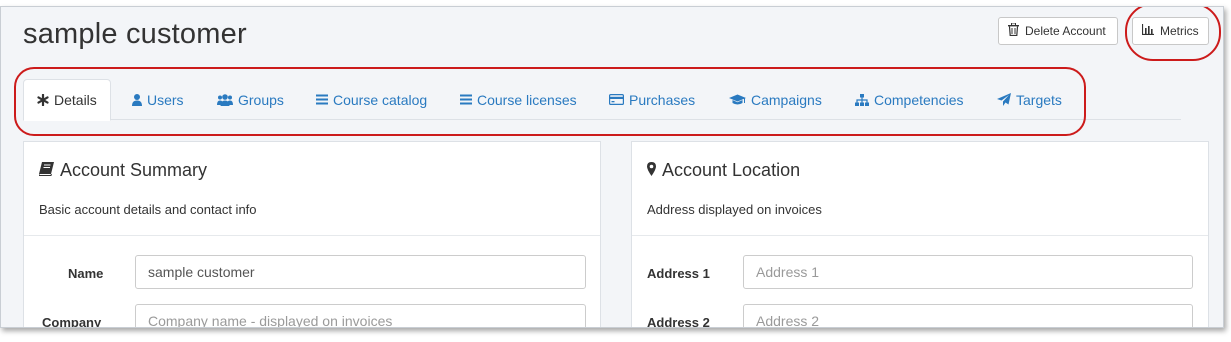 This screenshot has width=1231, height=342. Describe the element at coordinates (651, 170) in the screenshot. I see `map-marker-icon` at that location.